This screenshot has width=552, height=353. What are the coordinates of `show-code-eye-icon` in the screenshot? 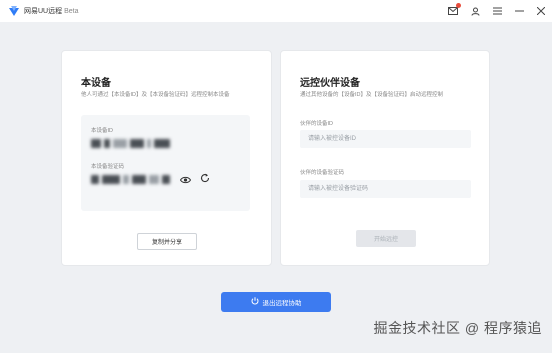 It's located at (185, 180).